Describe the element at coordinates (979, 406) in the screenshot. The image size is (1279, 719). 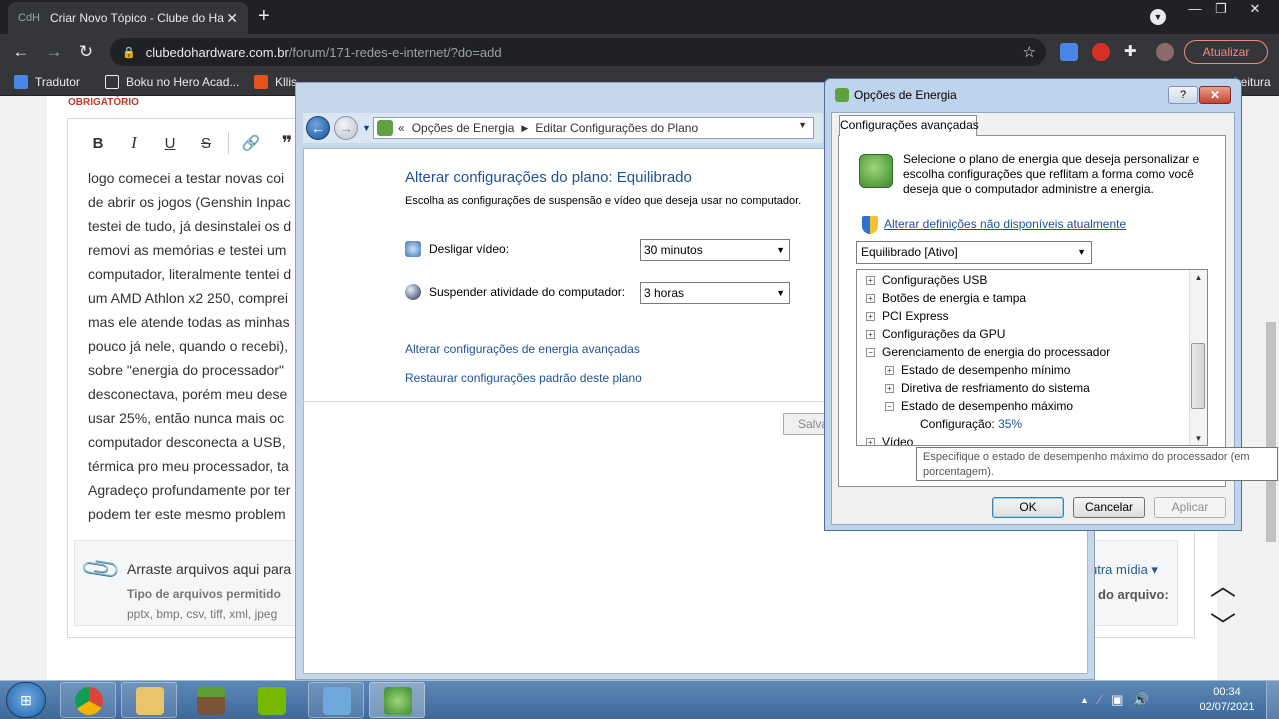
I see `tree-item-max-state: − Estado de desempenho máximo` at that location.